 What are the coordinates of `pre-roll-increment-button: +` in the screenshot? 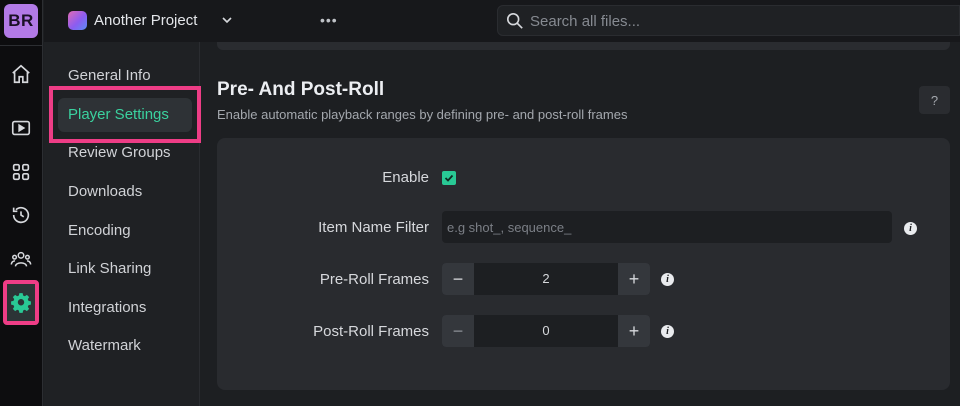 It's located at (634, 279).